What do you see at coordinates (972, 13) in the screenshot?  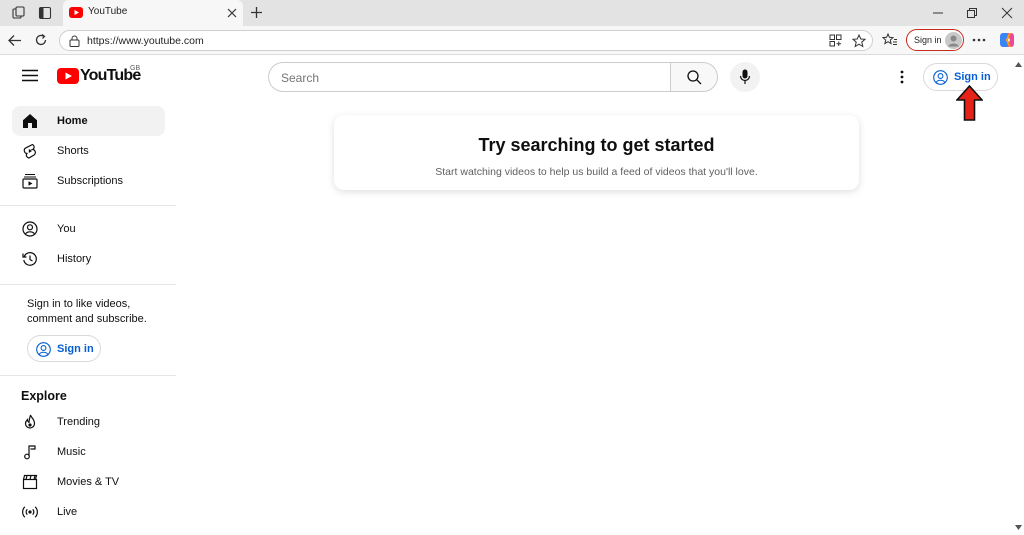 I see `restore-icon` at bounding box center [972, 13].